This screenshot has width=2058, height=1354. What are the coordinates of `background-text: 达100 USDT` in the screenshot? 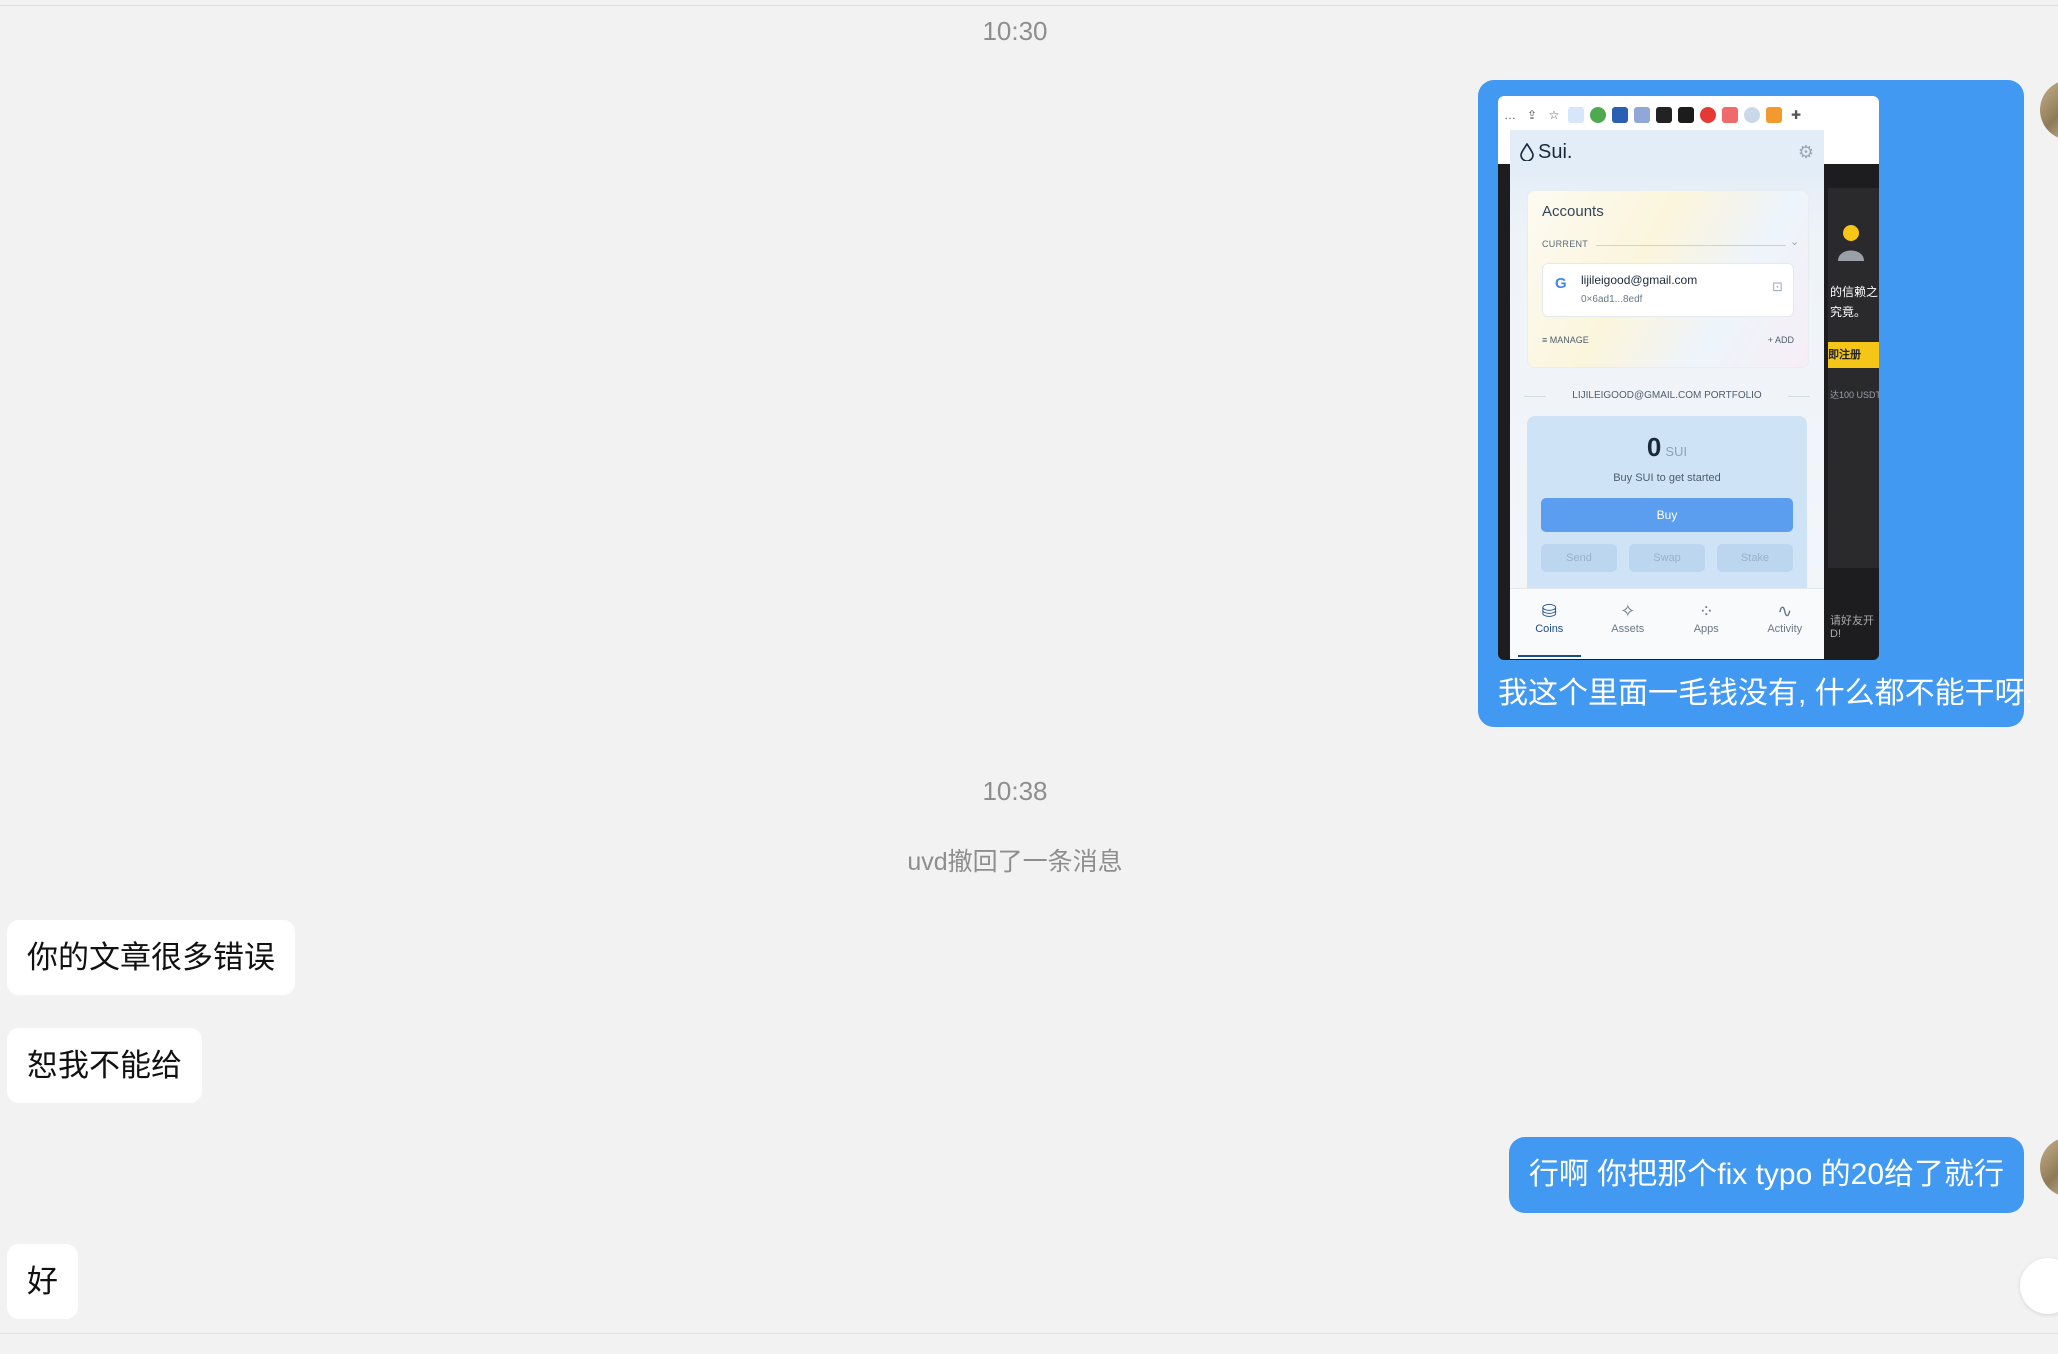 It's located at (1854, 395).